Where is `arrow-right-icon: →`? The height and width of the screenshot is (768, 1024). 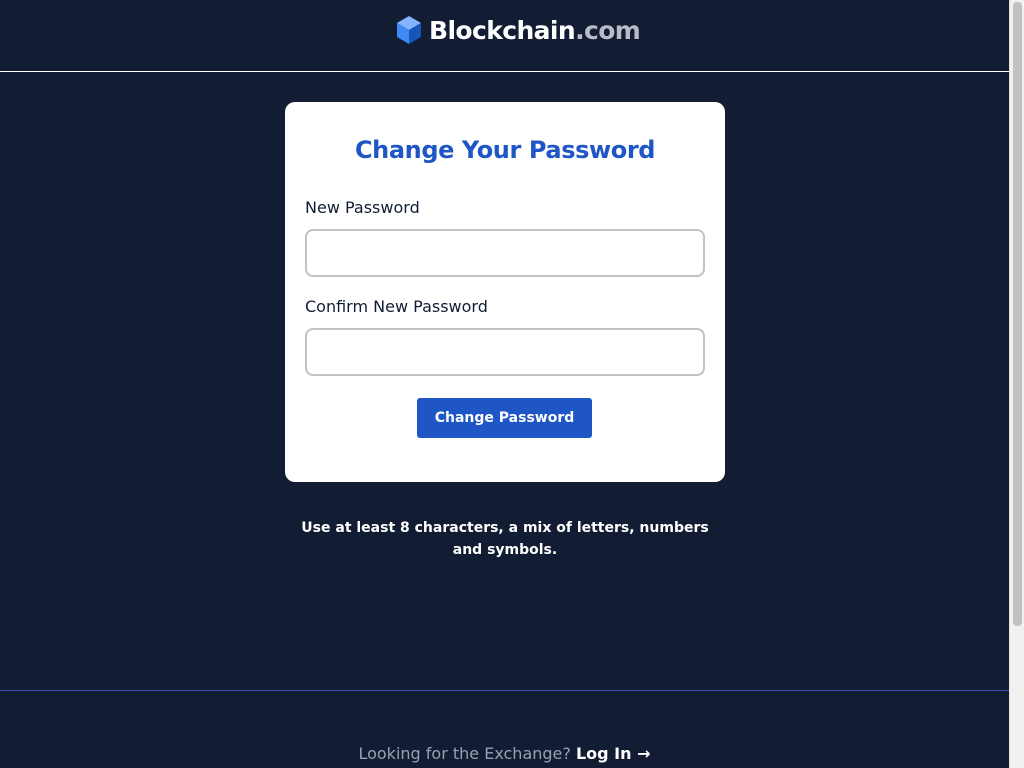
arrow-right-icon: → is located at coordinates (644, 753).